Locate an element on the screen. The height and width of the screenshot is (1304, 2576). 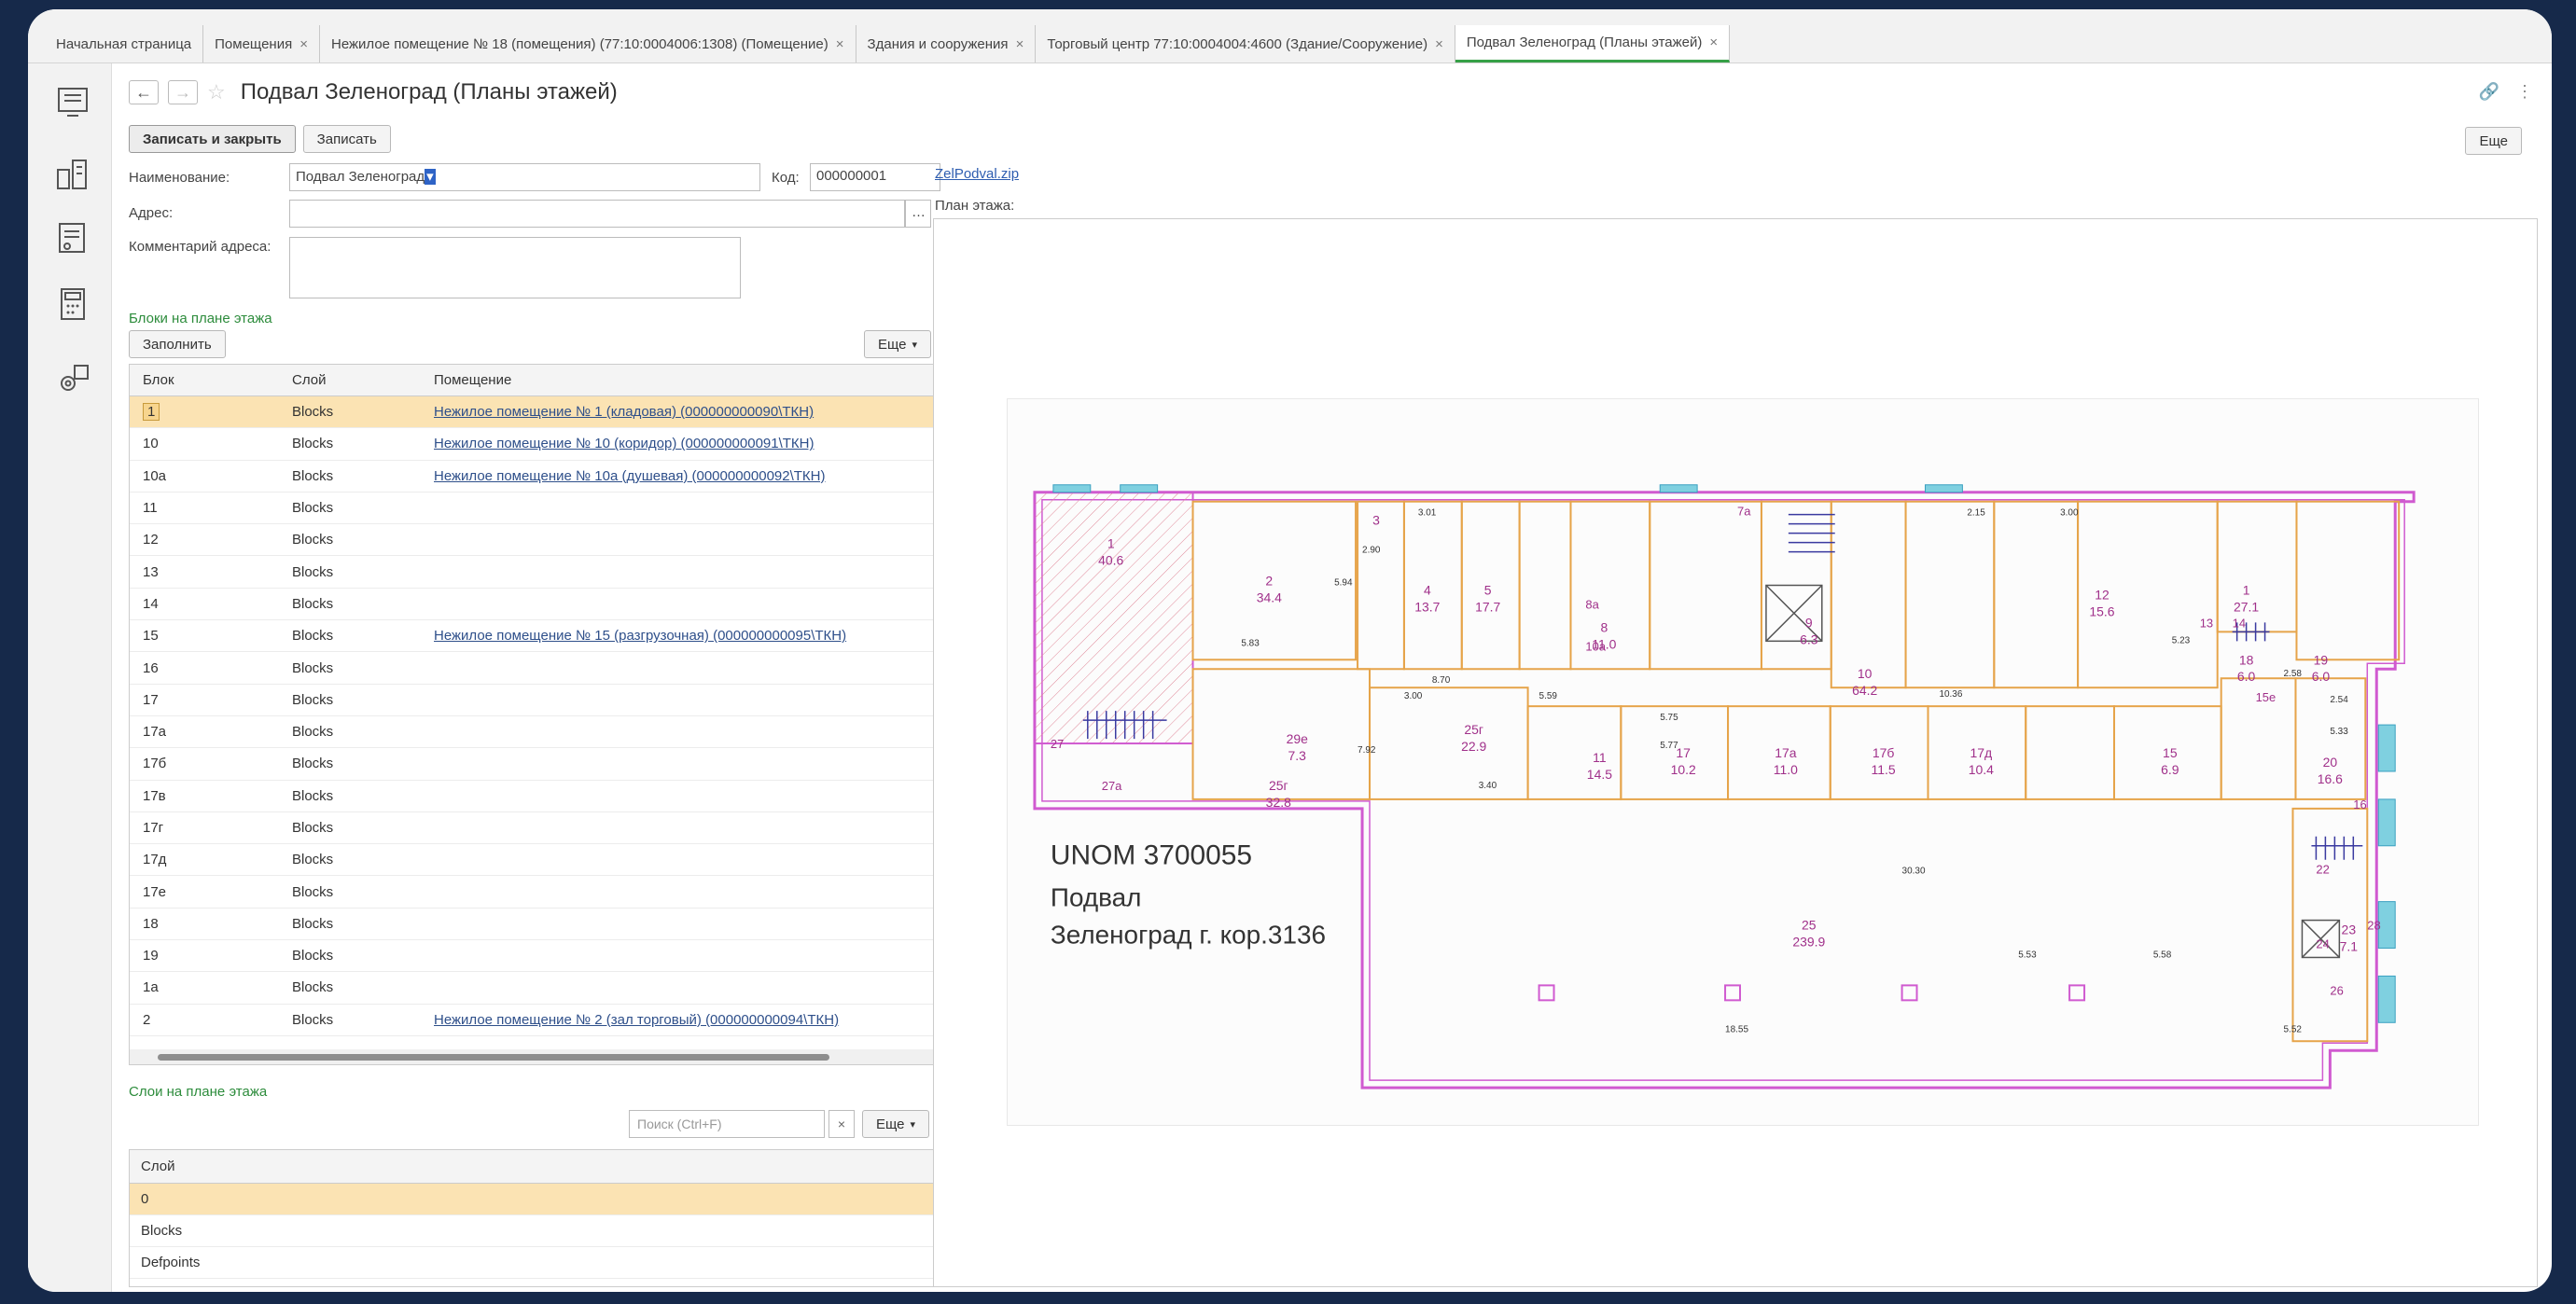
room-area: 32.8 is located at coordinates (1278, 802).